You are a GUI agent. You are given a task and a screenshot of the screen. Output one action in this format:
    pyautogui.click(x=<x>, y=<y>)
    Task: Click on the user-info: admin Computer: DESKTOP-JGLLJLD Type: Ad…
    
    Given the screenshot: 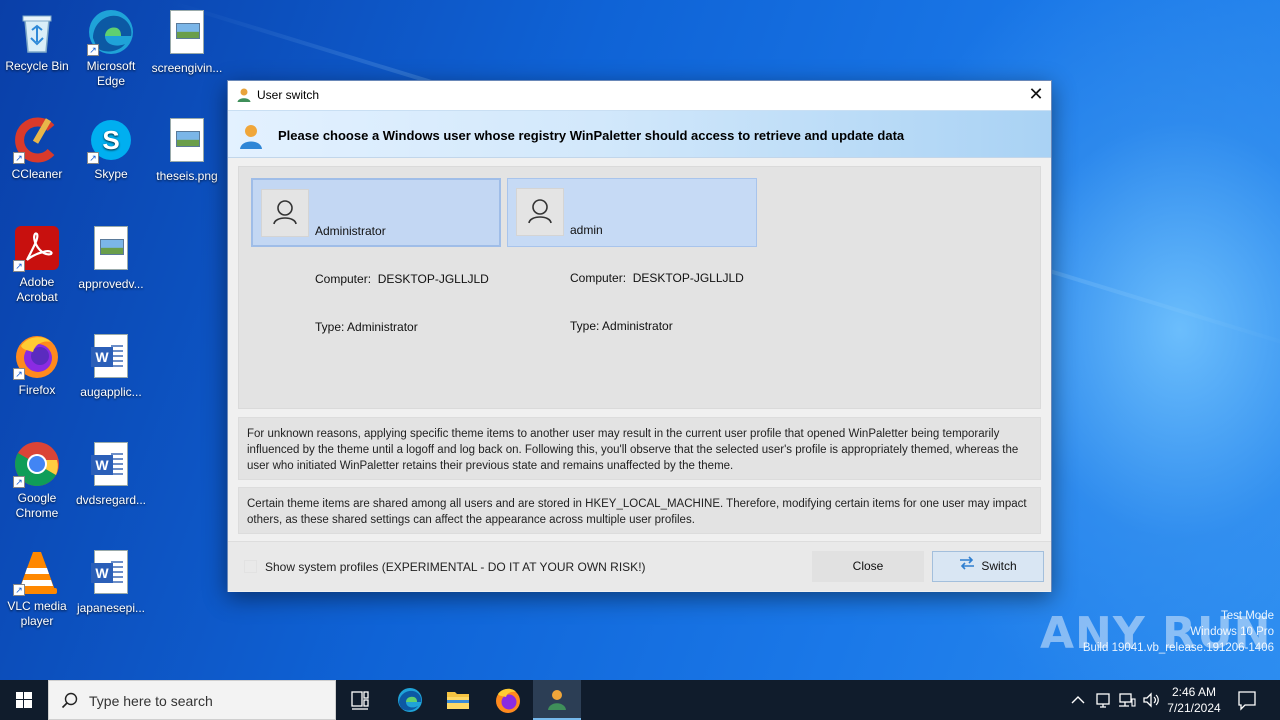 What is the action you would take?
    pyautogui.click(x=657, y=278)
    